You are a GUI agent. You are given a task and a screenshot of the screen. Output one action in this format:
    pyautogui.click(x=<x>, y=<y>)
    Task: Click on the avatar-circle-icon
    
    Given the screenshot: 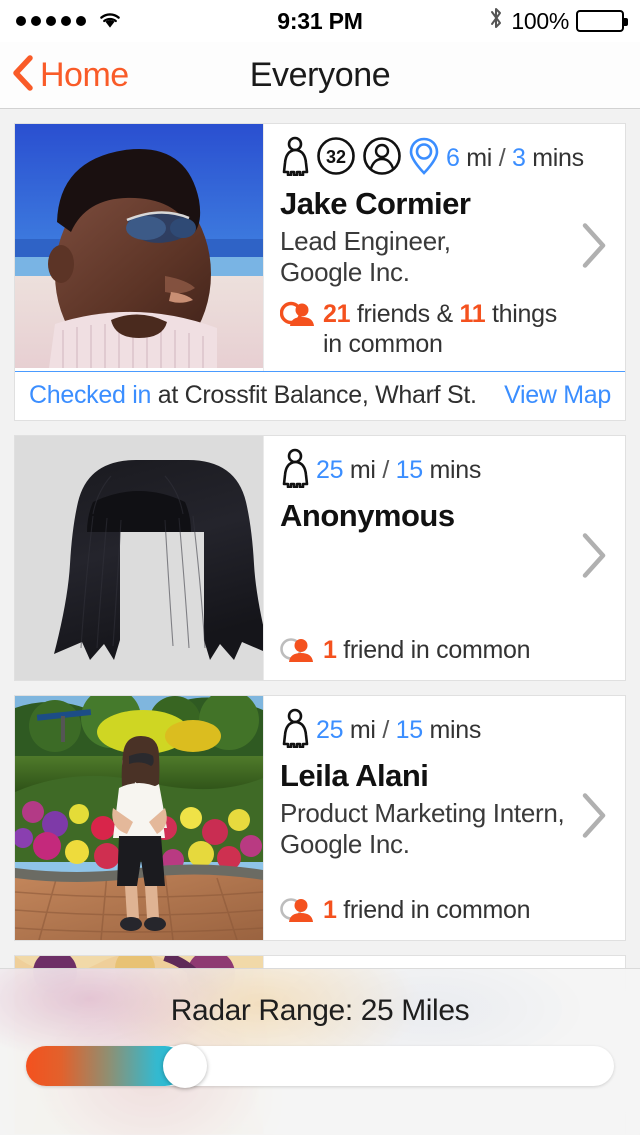 What is the action you would take?
    pyautogui.click(x=382, y=158)
    